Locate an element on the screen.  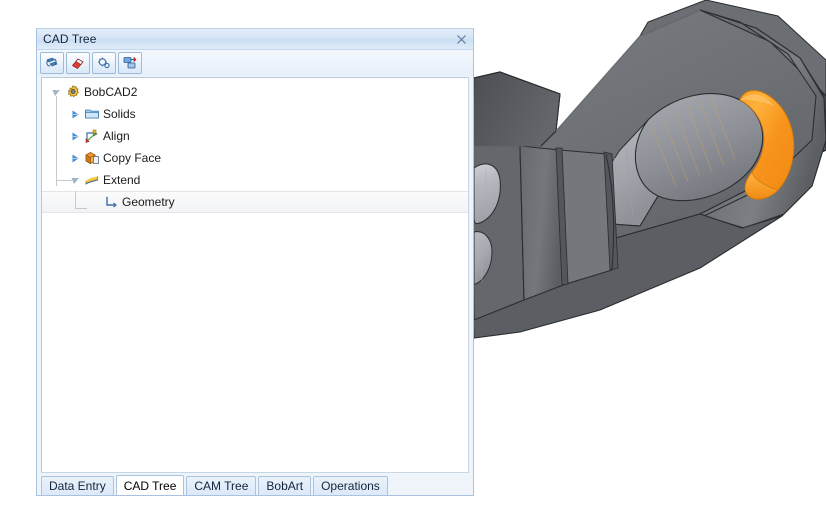
tab-label: CAM Tree is located at coordinates (221, 486).